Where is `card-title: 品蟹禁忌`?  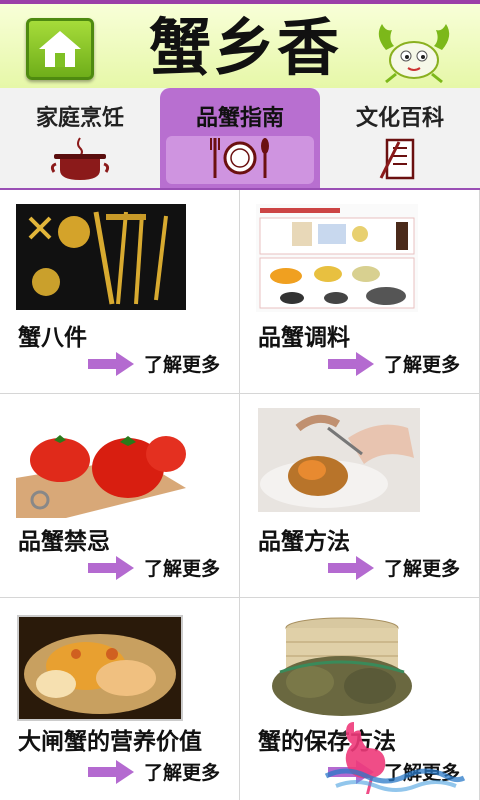
card-title: 品蟹禁忌 is located at coordinates (64, 542).